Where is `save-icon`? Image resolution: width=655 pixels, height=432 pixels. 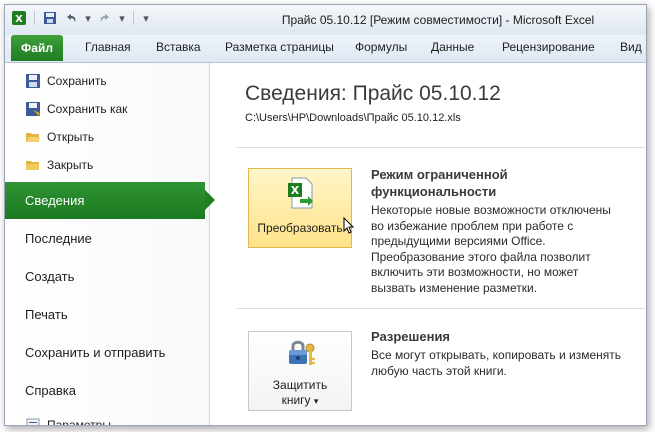 save-icon is located at coordinates (33, 81).